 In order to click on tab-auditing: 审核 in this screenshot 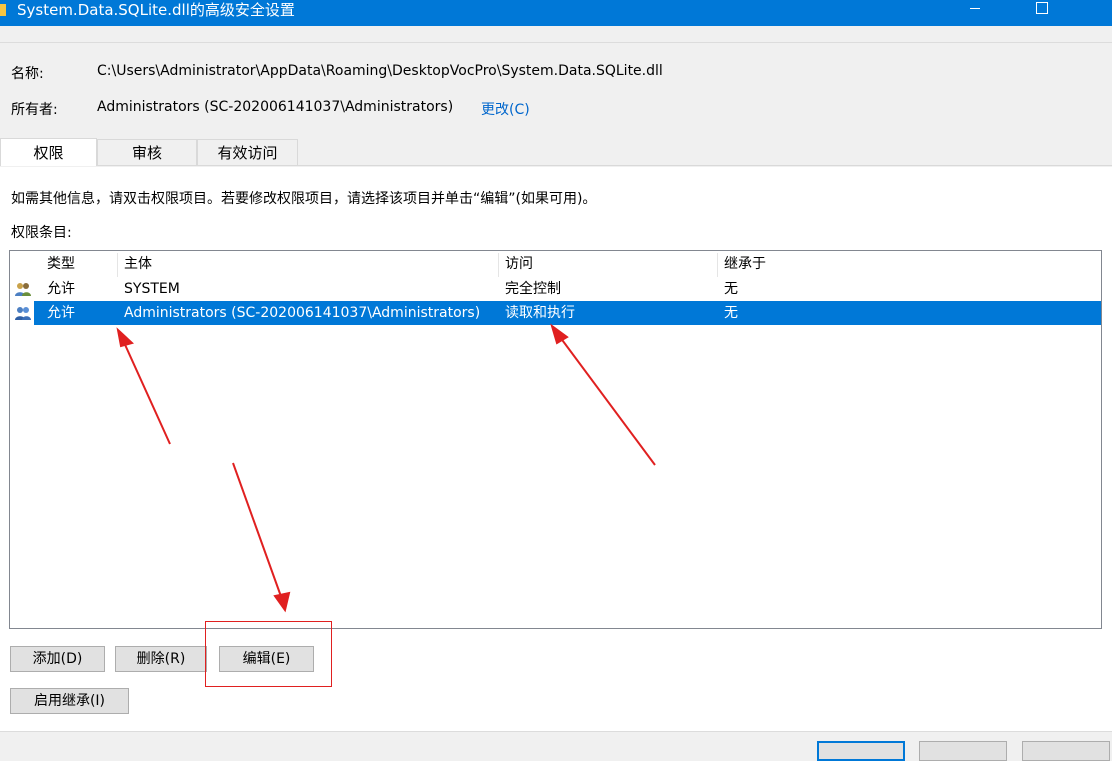, I will do `click(147, 152)`.